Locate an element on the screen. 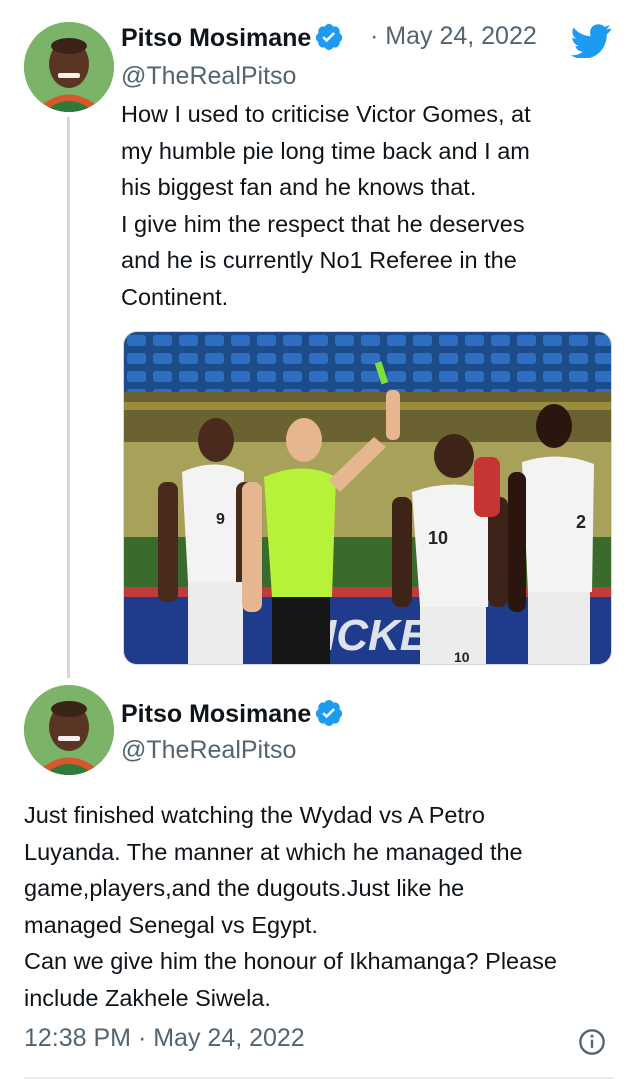 The image size is (638, 1086). info-icon is located at coordinates (592, 1042).